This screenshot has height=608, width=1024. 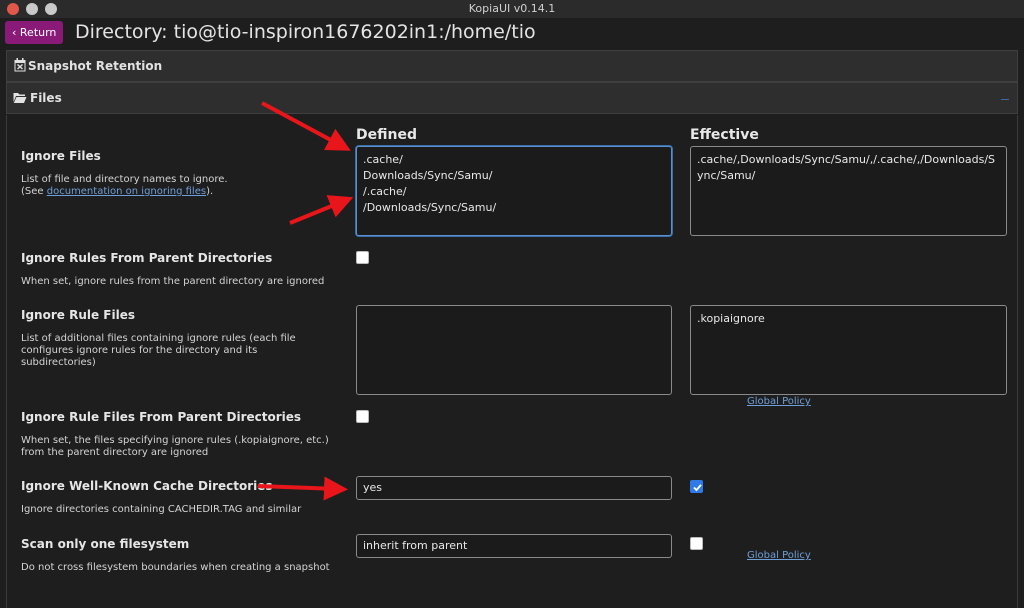 What do you see at coordinates (305, 301) in the screenshot?
I see `annotation-arrows` at bounding box center [305, 301].